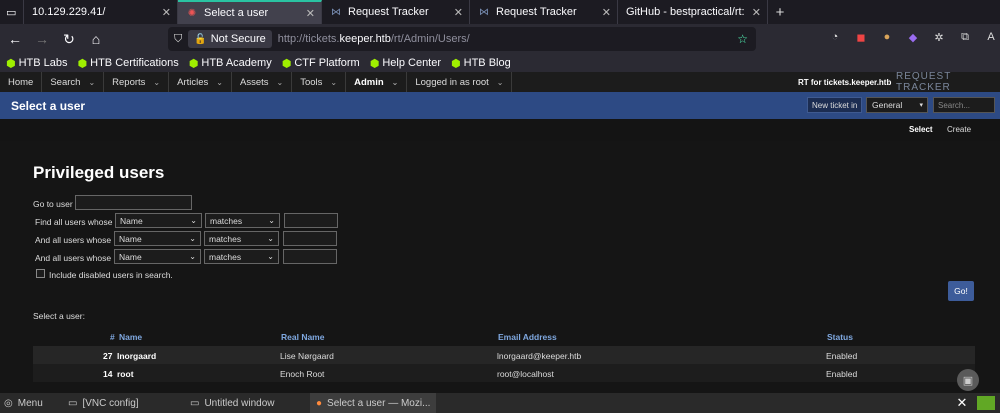  Describe the element at coordinates (991, 37) in the screenshot. I see `ab-icon: A` at that location.